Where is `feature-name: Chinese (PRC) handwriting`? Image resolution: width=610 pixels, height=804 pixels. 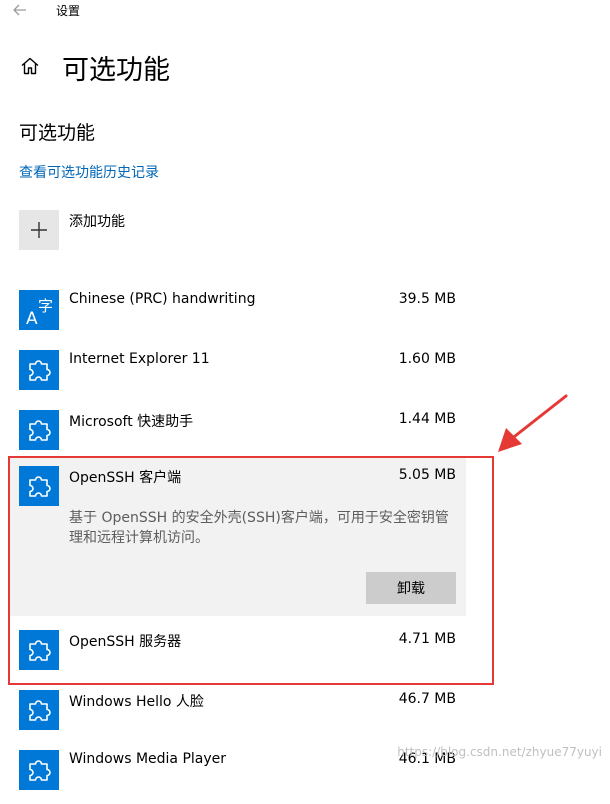
feature-name: Chinese (PRC) handwriting is located at coordinates (162, 299).